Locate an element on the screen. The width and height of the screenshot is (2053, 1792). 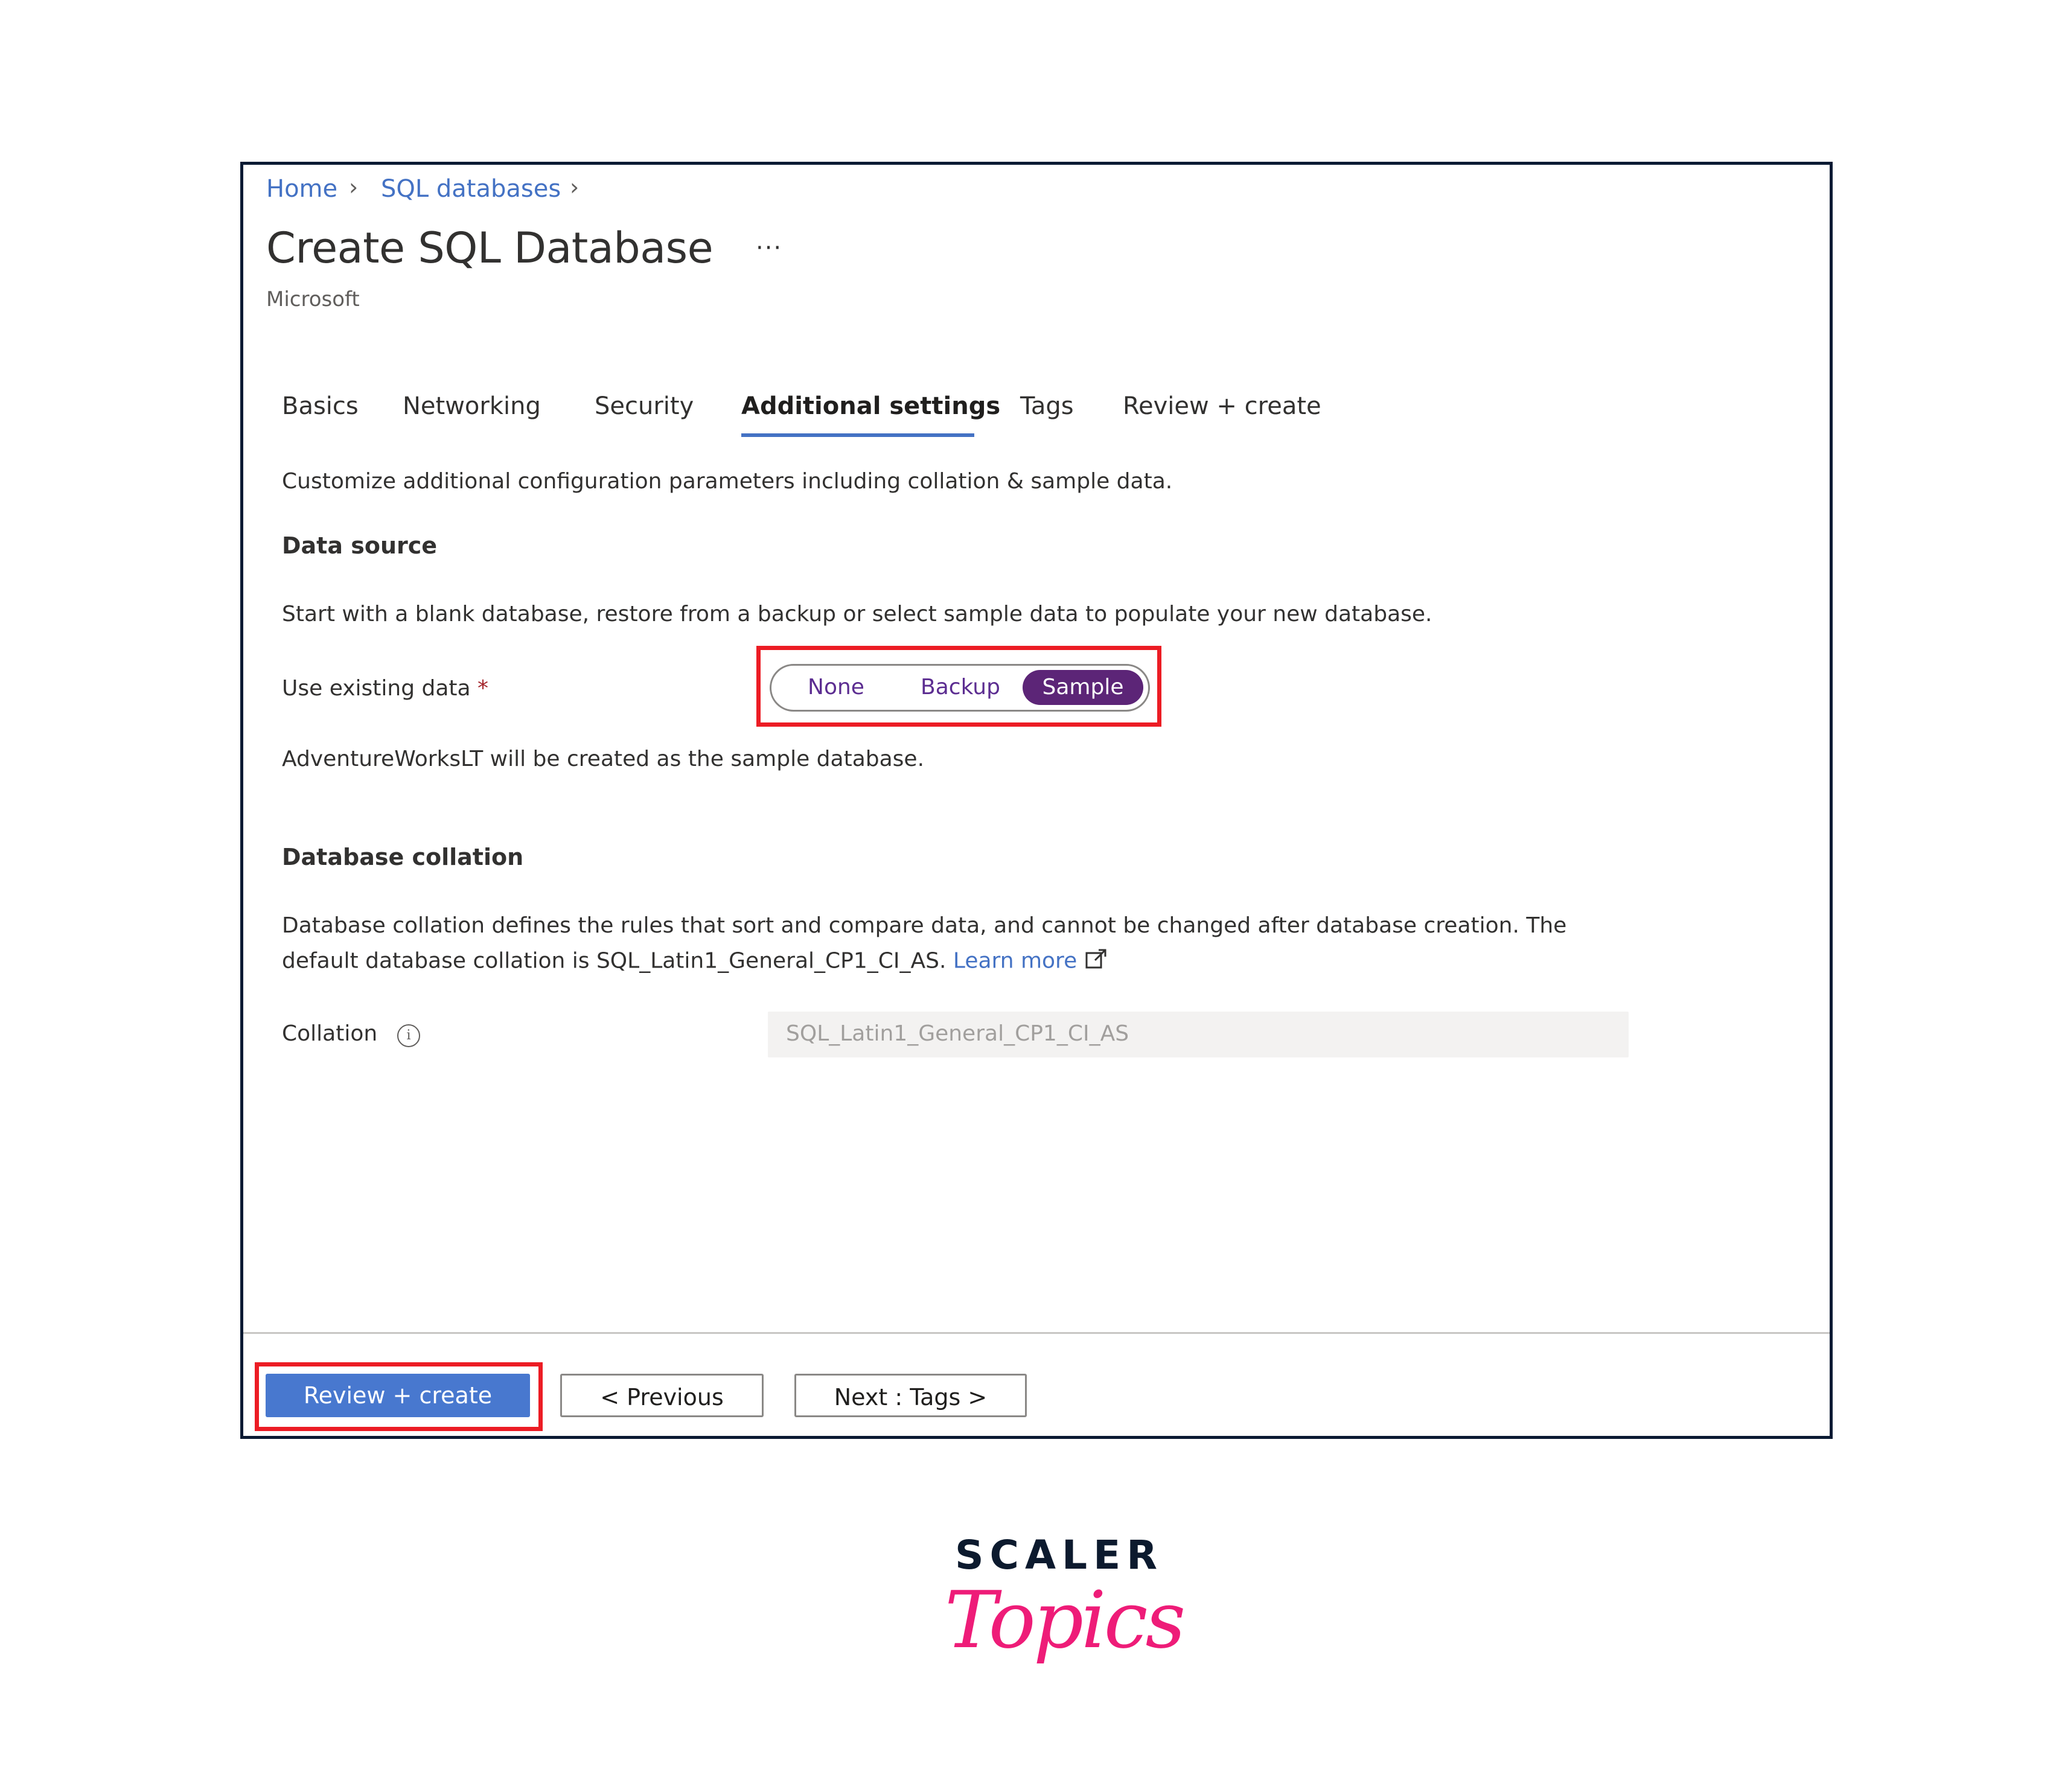
previous-button: < Previous is located at coordinates (662, 1395).